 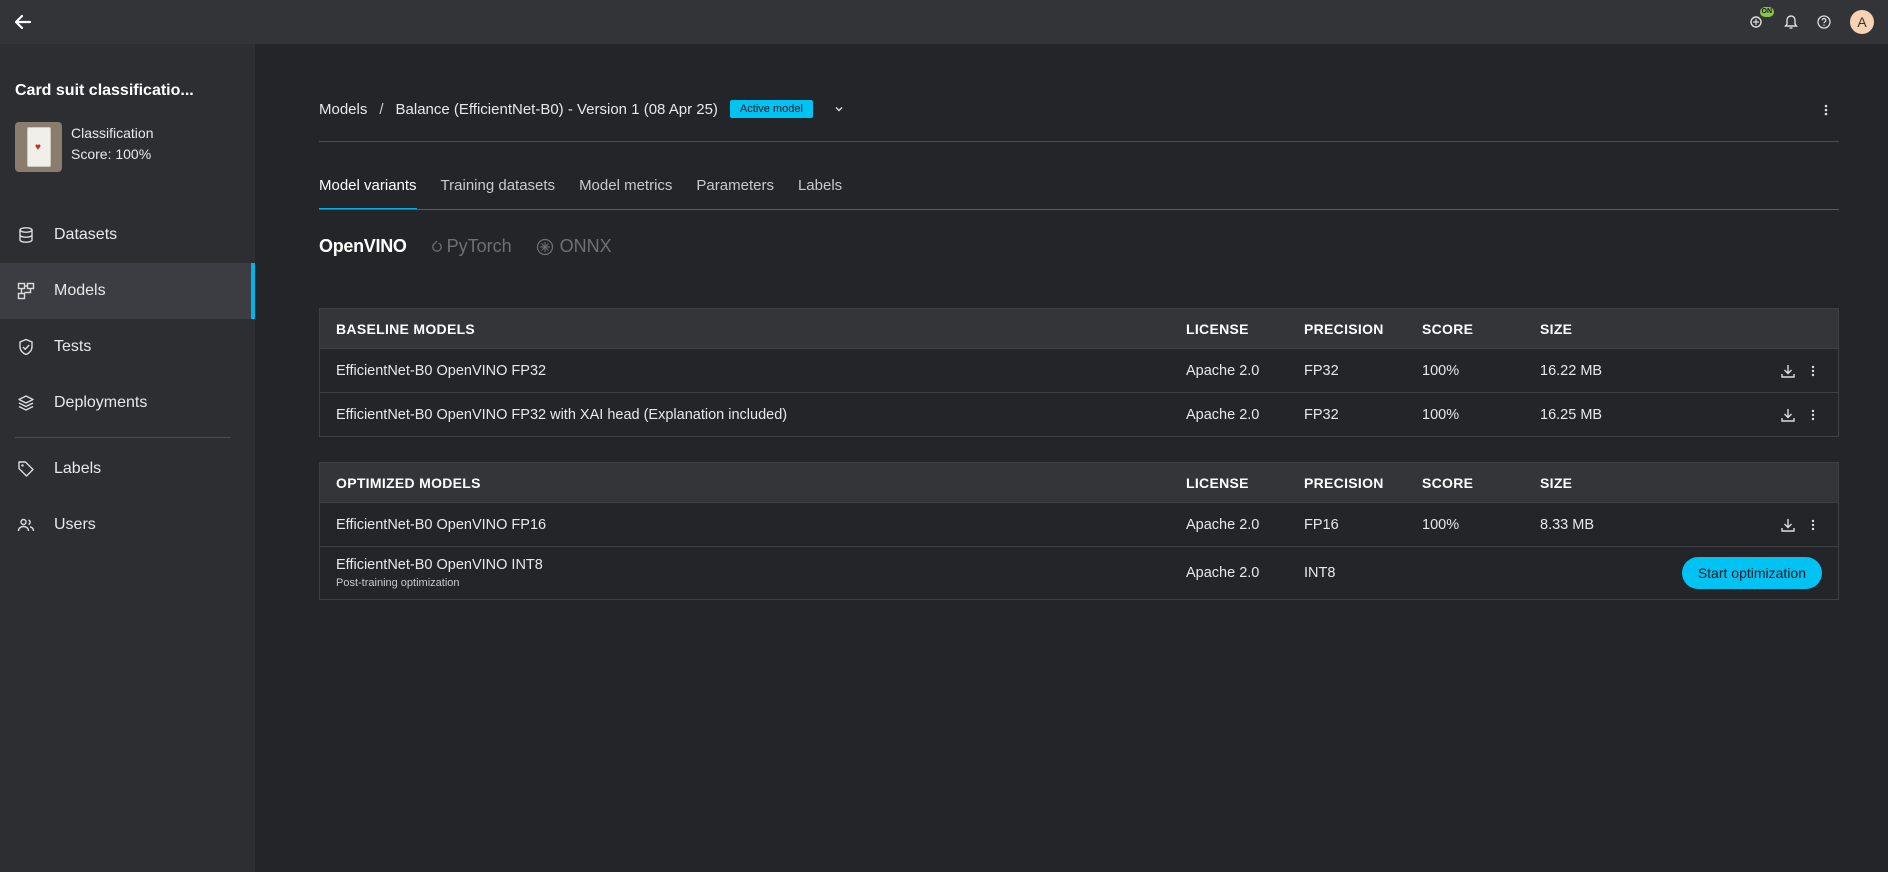 What do you see at coordinates (398, 583) in the screenshot?
I see `model-subtitle: Post-training optimization` at bounding box center [398, 583].